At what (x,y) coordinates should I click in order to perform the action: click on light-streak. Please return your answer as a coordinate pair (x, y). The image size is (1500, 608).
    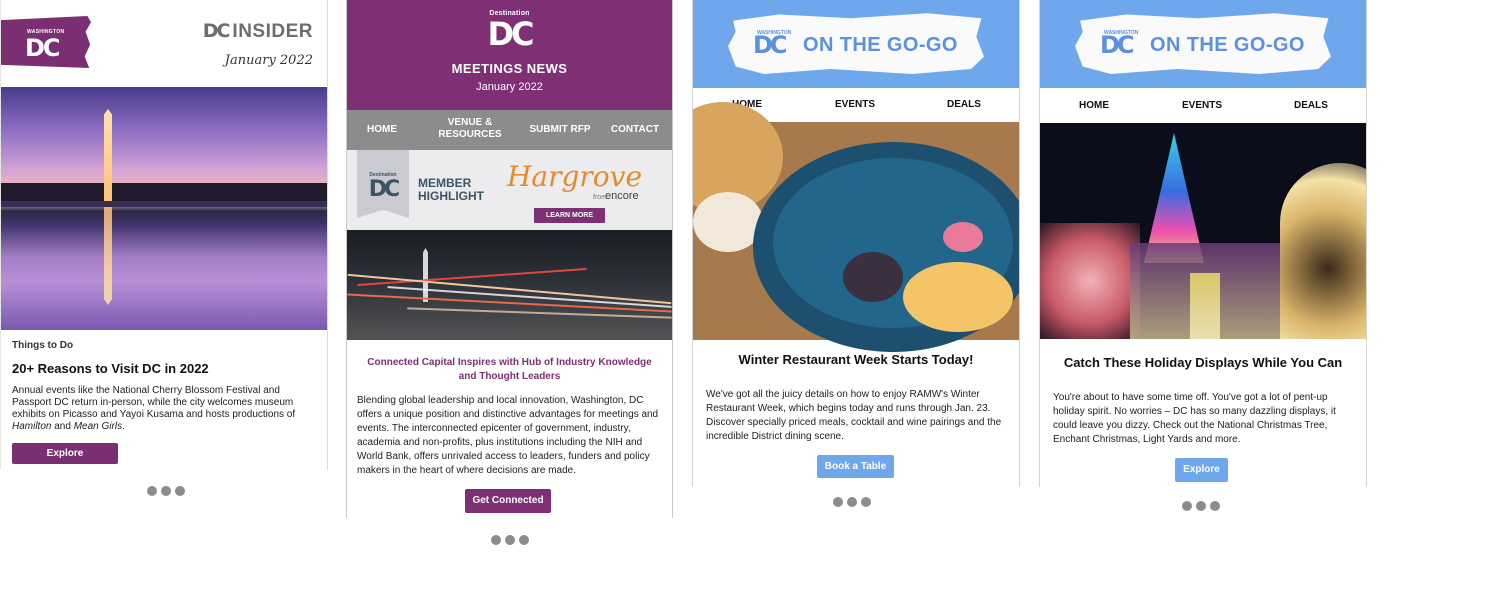
    Looking at the image, I should click on (509, 289).